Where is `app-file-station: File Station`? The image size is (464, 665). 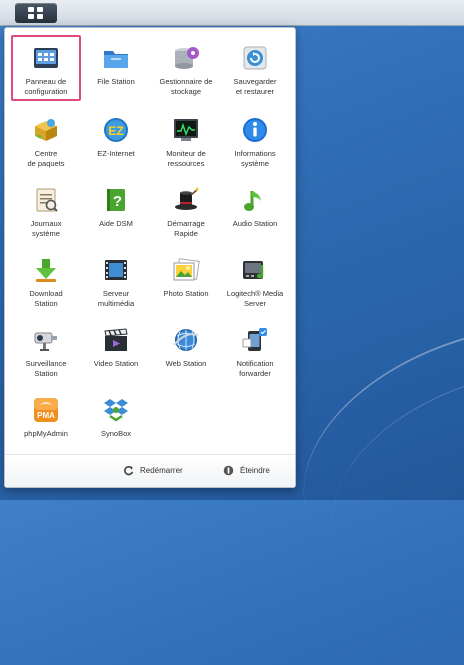 app-file-station: File Station is located at coordinates (116, 68).